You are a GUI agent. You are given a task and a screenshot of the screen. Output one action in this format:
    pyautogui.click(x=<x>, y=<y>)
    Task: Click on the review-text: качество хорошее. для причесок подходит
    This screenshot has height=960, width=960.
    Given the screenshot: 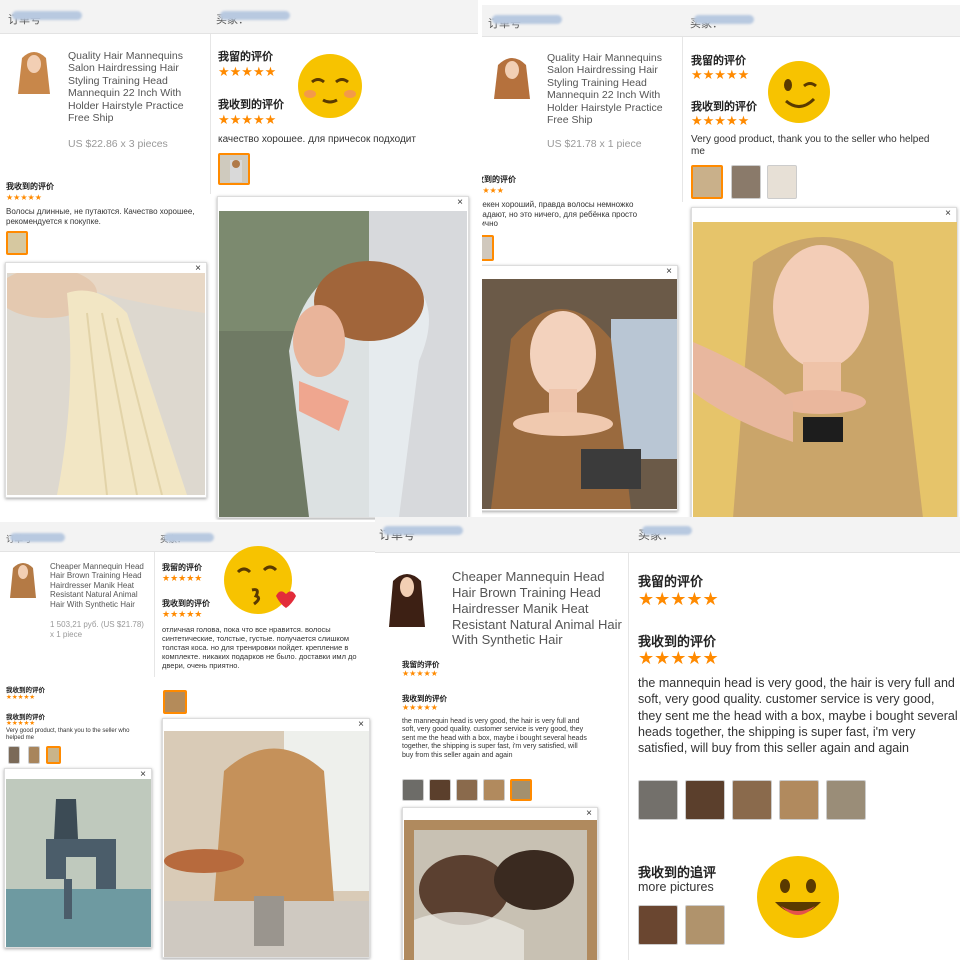 What is the action you would take?
    pyautogui.click(x=317, y=139)
    